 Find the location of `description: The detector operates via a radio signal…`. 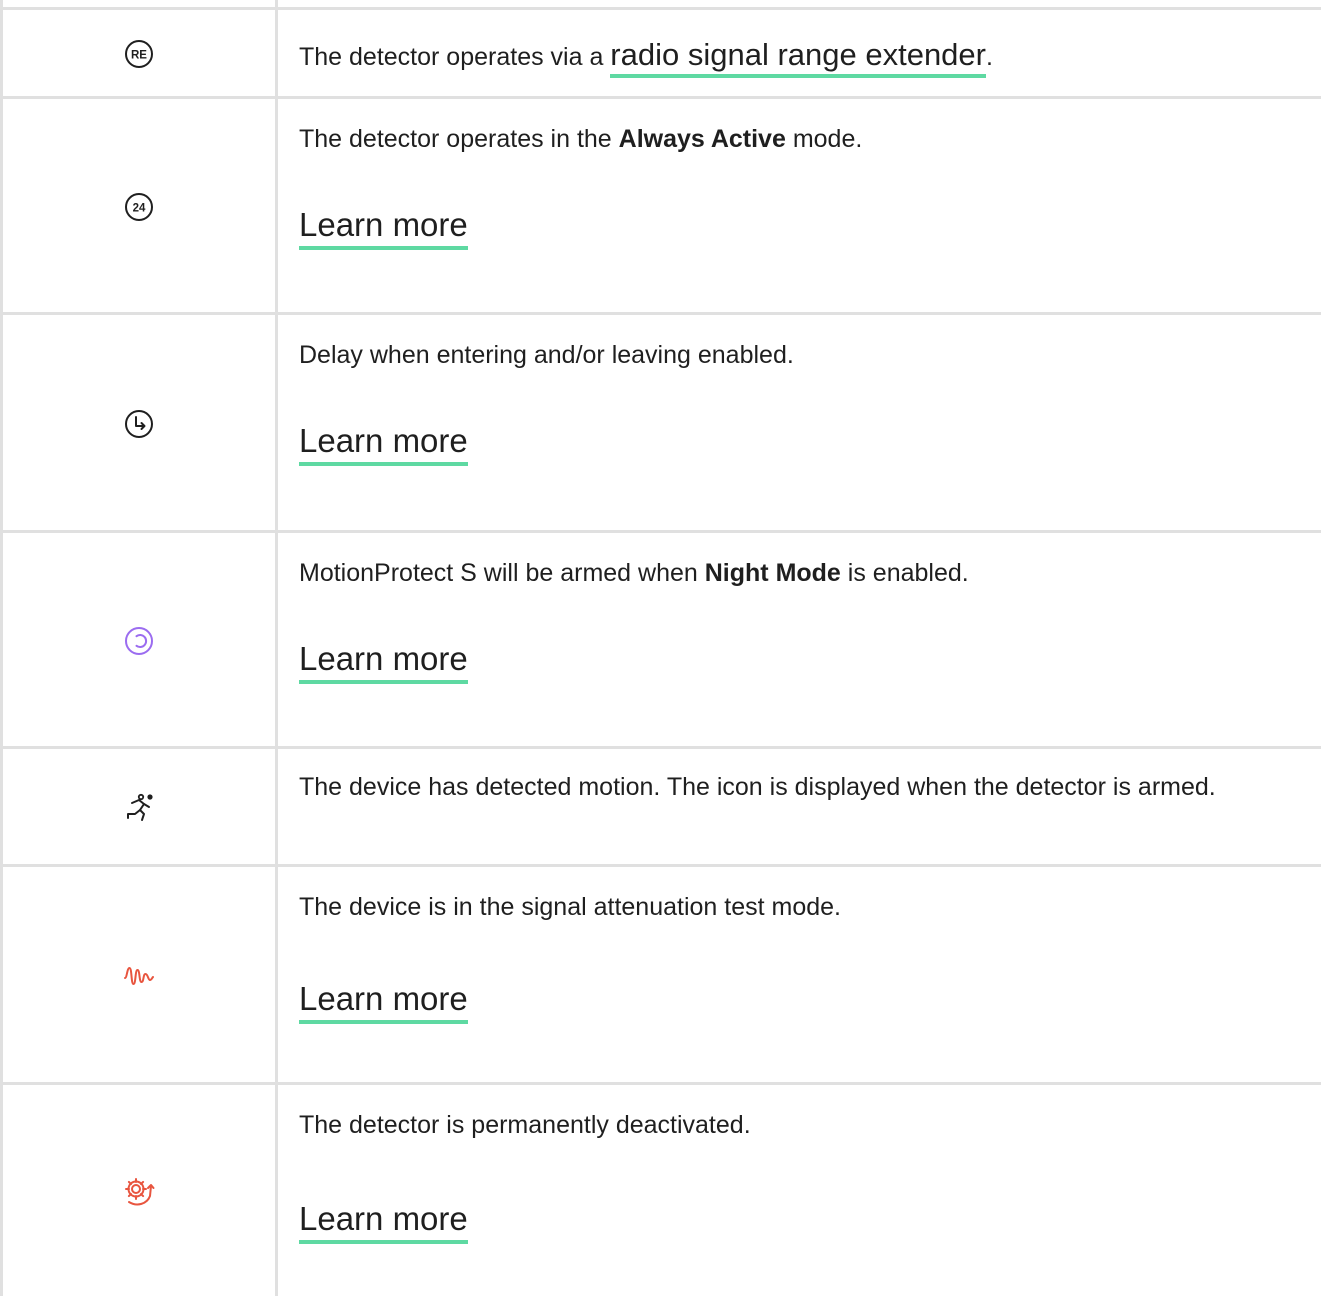

description: The detector operates via a radio signal… is located at coordinates (803, 57).